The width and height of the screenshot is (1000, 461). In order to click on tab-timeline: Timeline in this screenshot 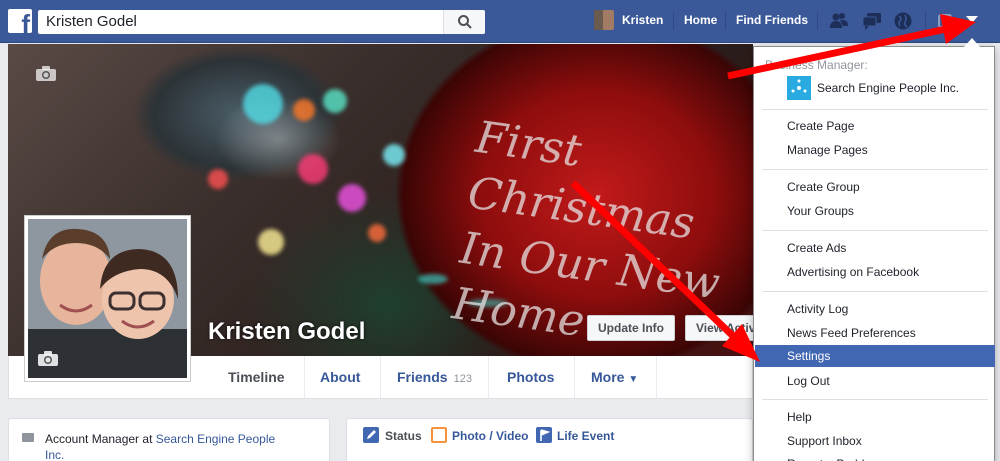, I will do `click(257, 377)`.